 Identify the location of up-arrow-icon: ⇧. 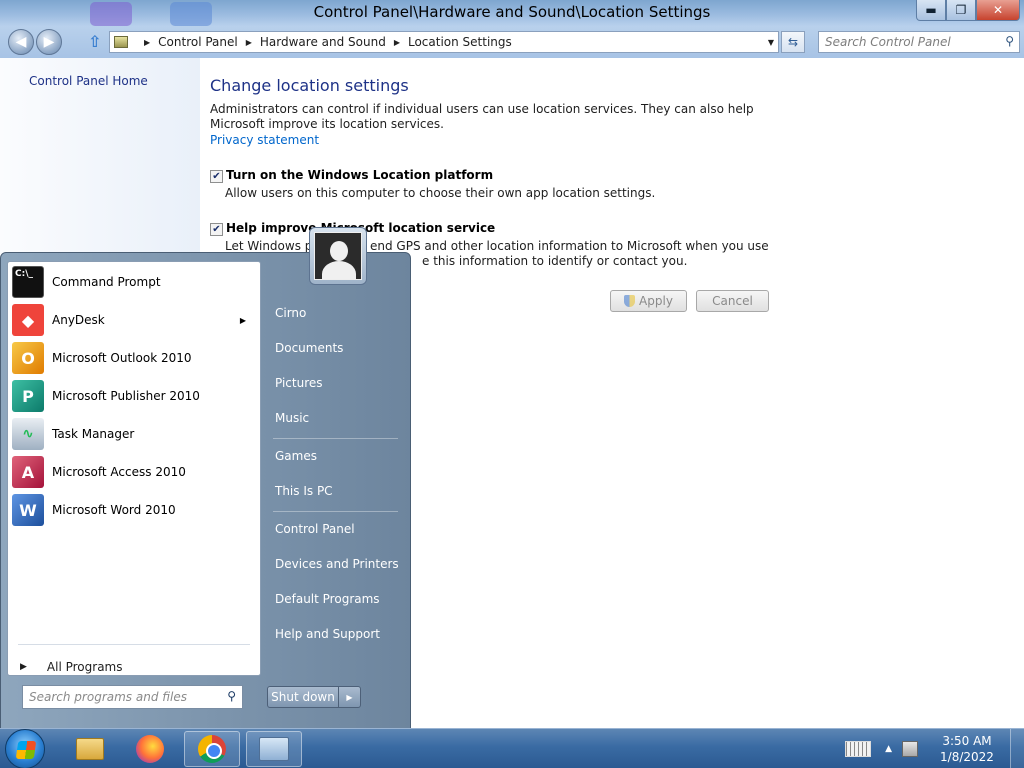
(94, 41).